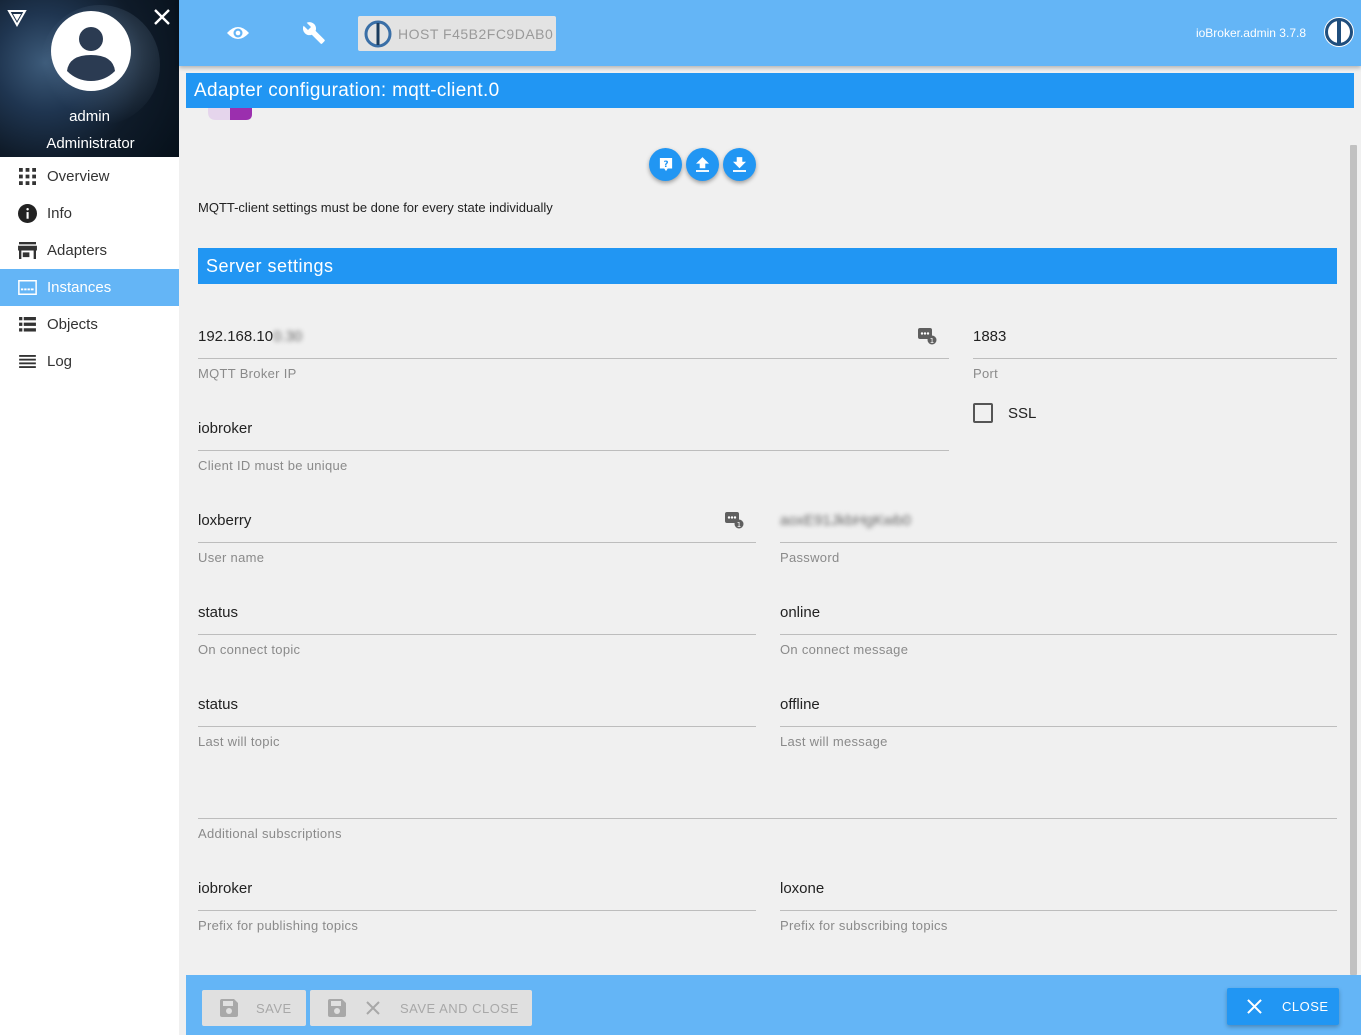  What do you see at coordinates (1250, 33) in the screenshot?
I see `version-label: ioBroker.admin 3.7.8` at bounding box center [1250, 33].